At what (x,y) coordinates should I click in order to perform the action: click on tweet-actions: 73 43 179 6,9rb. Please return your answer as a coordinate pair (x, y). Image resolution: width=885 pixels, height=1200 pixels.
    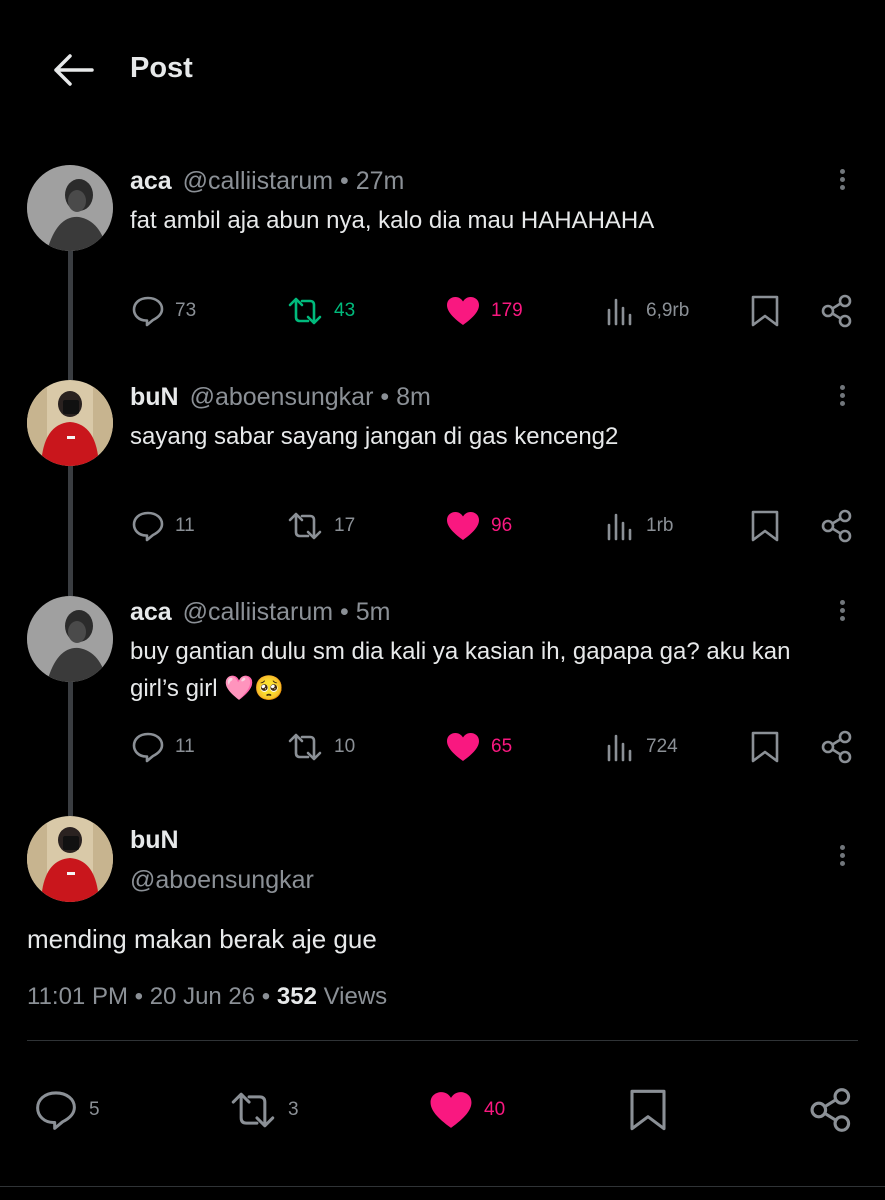
    Looking at the image, I should click on (442, 311).